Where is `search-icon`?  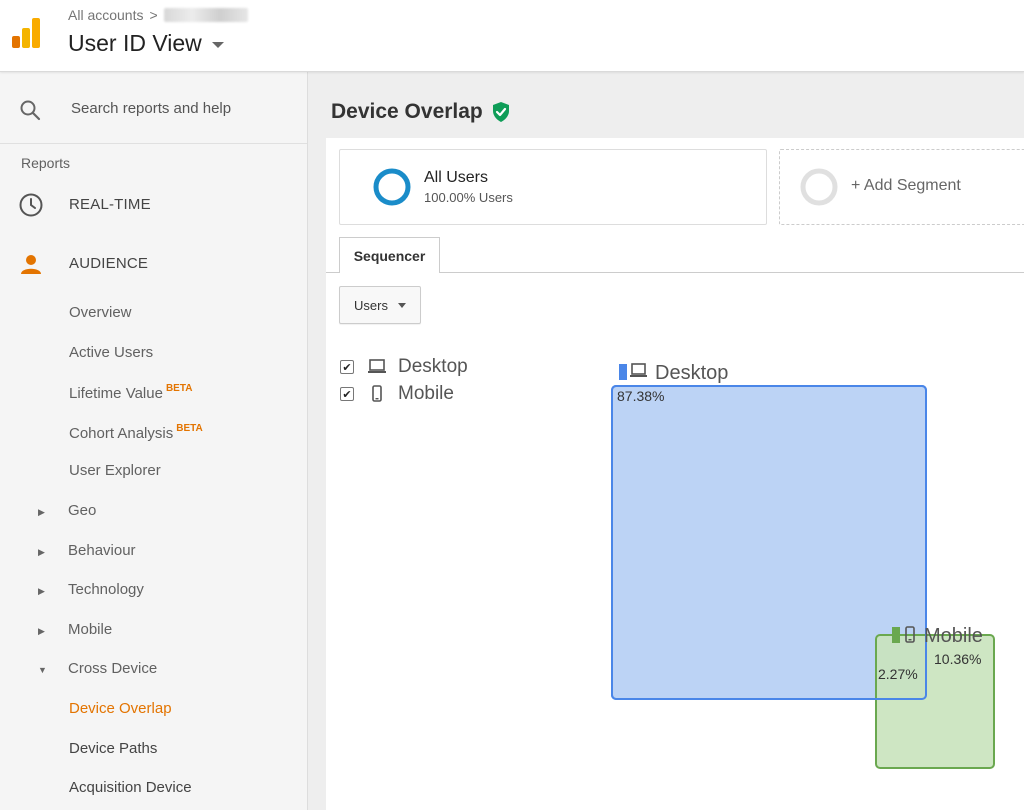 search-icon is located at coordinates (30, 110).